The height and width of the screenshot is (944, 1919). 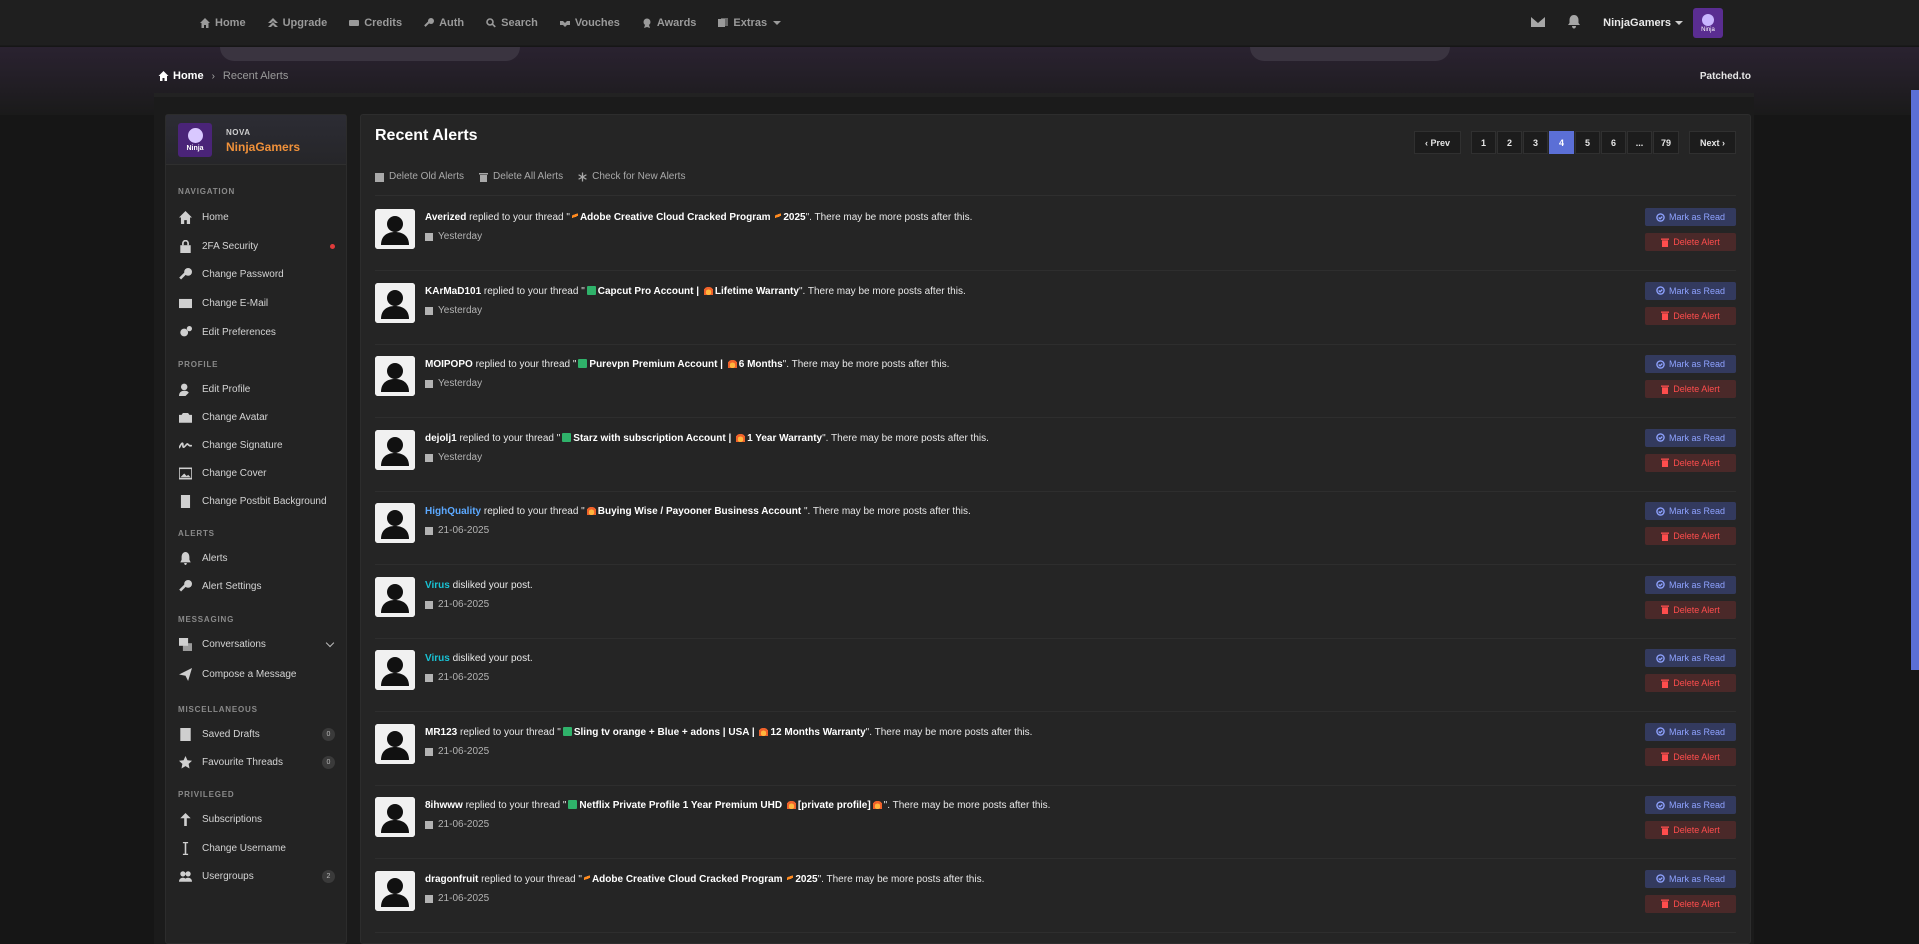 I want to click on sidebar-item-home: Home, so click(x=258, y=217).